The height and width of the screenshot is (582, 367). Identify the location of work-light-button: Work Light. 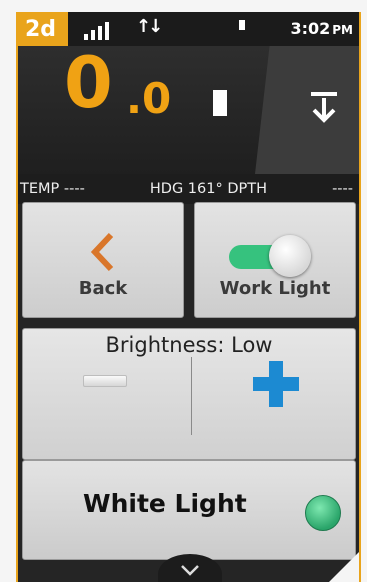
(275, 260).